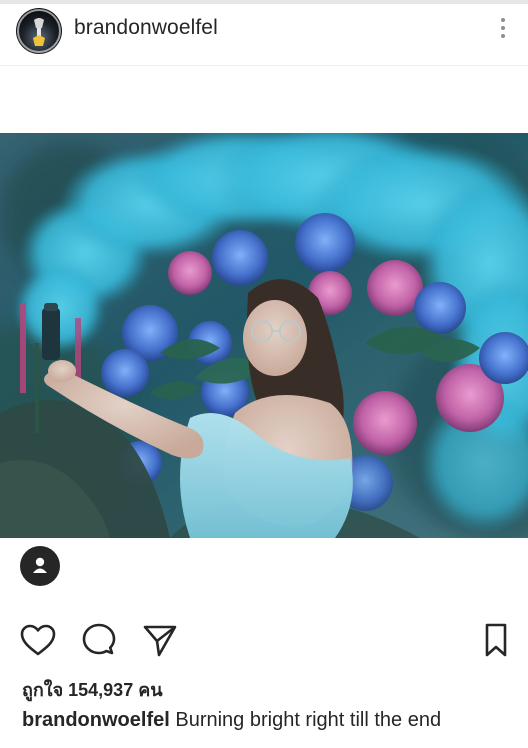 This screenshot has width=528, height=748. What do you see at coordinates (264, 642) in the screenshot?
I see `post-actions` at bounding box center [264, 642].